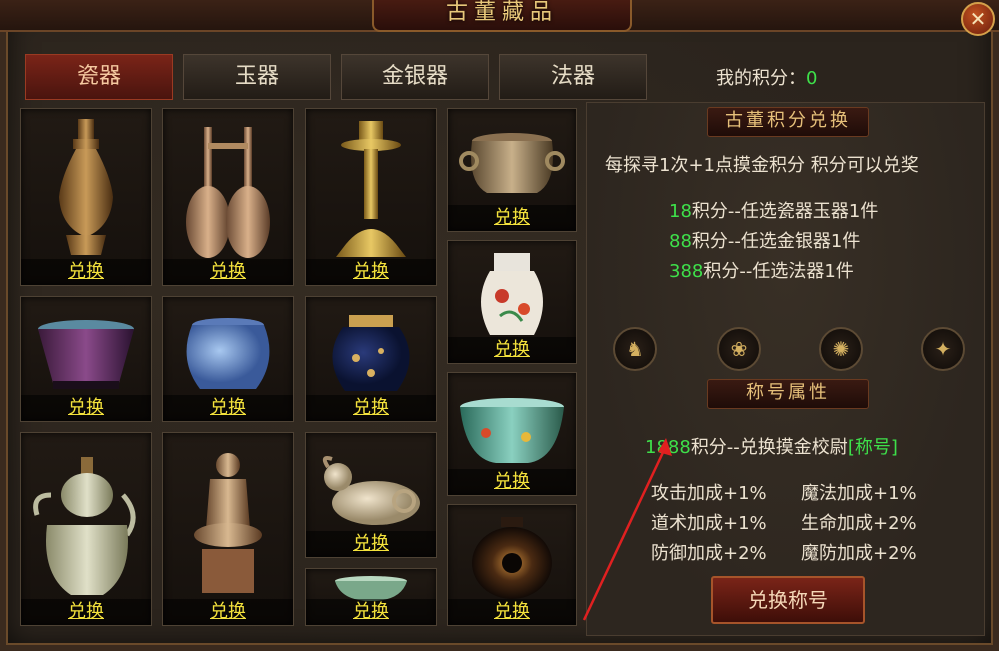 The image size is (999, 651). I want to click on stat-magic-defense: 魔防加成+2%, so click(859, 553).